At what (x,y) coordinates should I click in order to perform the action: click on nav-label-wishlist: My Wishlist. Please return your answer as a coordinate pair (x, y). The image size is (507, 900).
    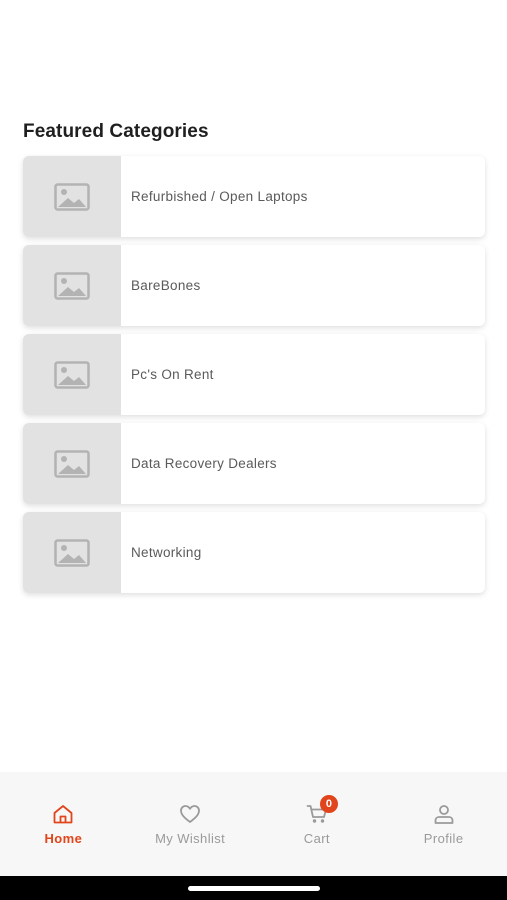
    Looking at the image, I should click on (190, 838).